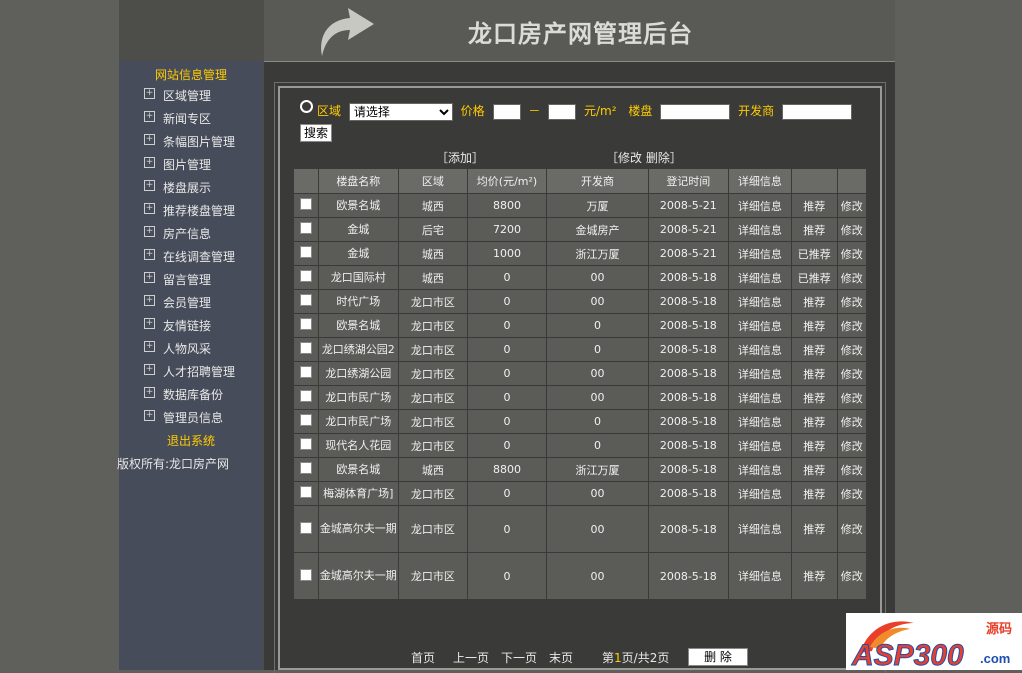 This screenshot has width=1022, height=673. What do you see at coordinates (695, 111) in the screenshot?
I see `estate-input` at bounding box center [695, 111].